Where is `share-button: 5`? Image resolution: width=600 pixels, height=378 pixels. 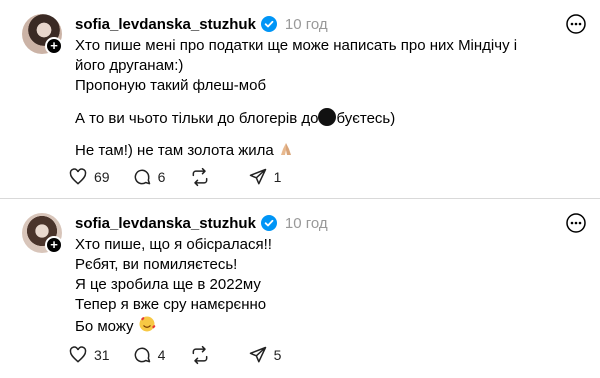 share-button: 5 is located at coordinates (266, 355).